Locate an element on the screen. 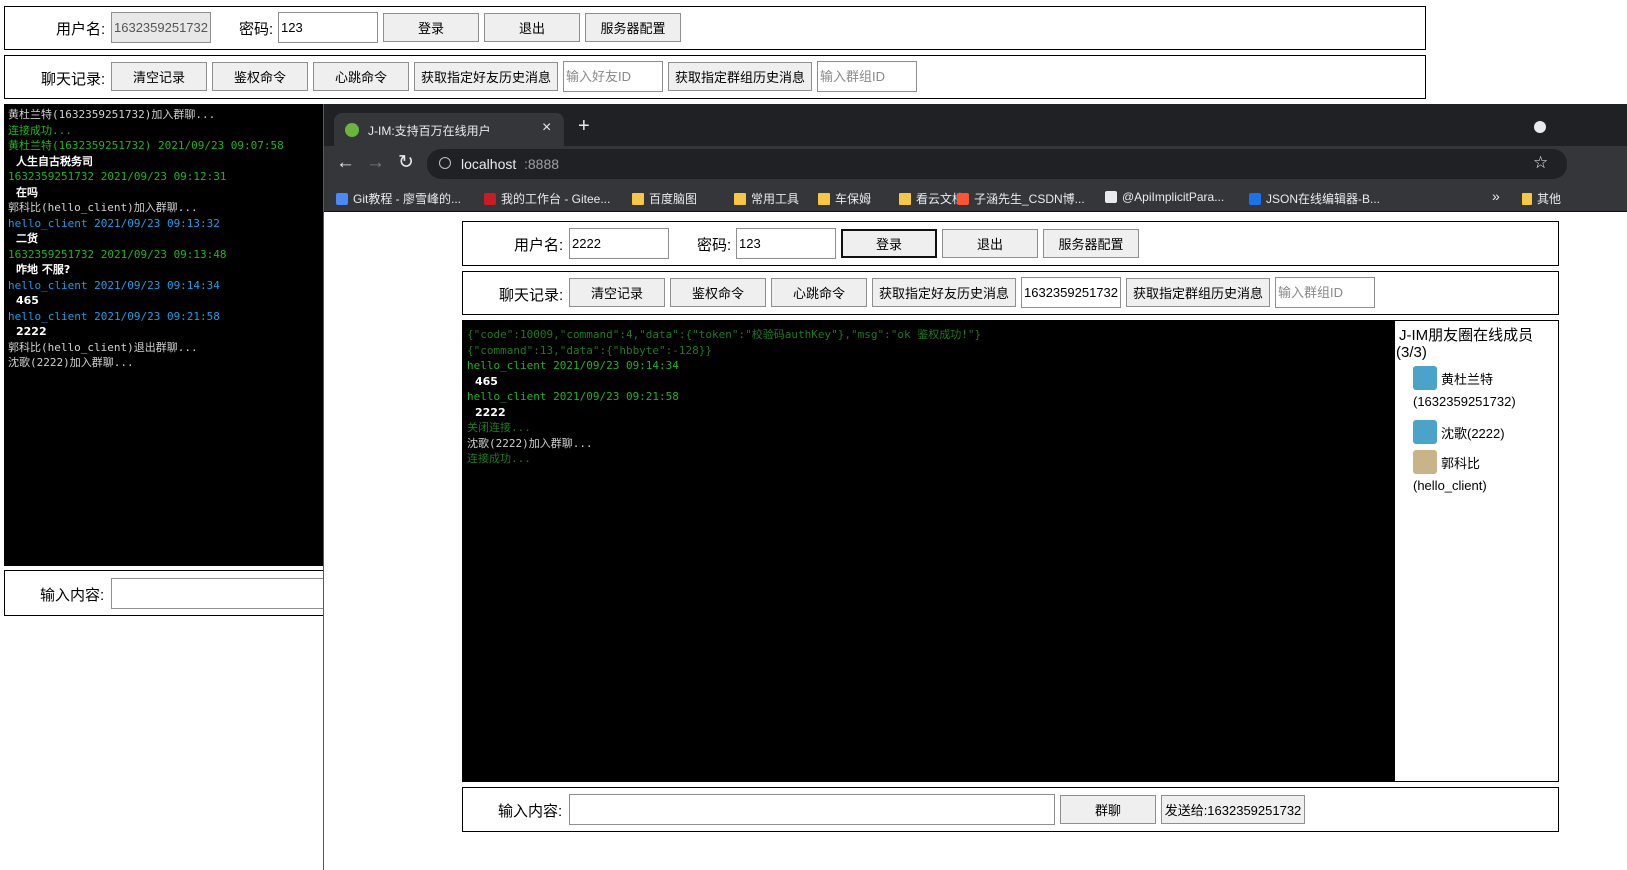 The image size is (1627, 870). chat-message: 465 is located at coordinates (486, 381).